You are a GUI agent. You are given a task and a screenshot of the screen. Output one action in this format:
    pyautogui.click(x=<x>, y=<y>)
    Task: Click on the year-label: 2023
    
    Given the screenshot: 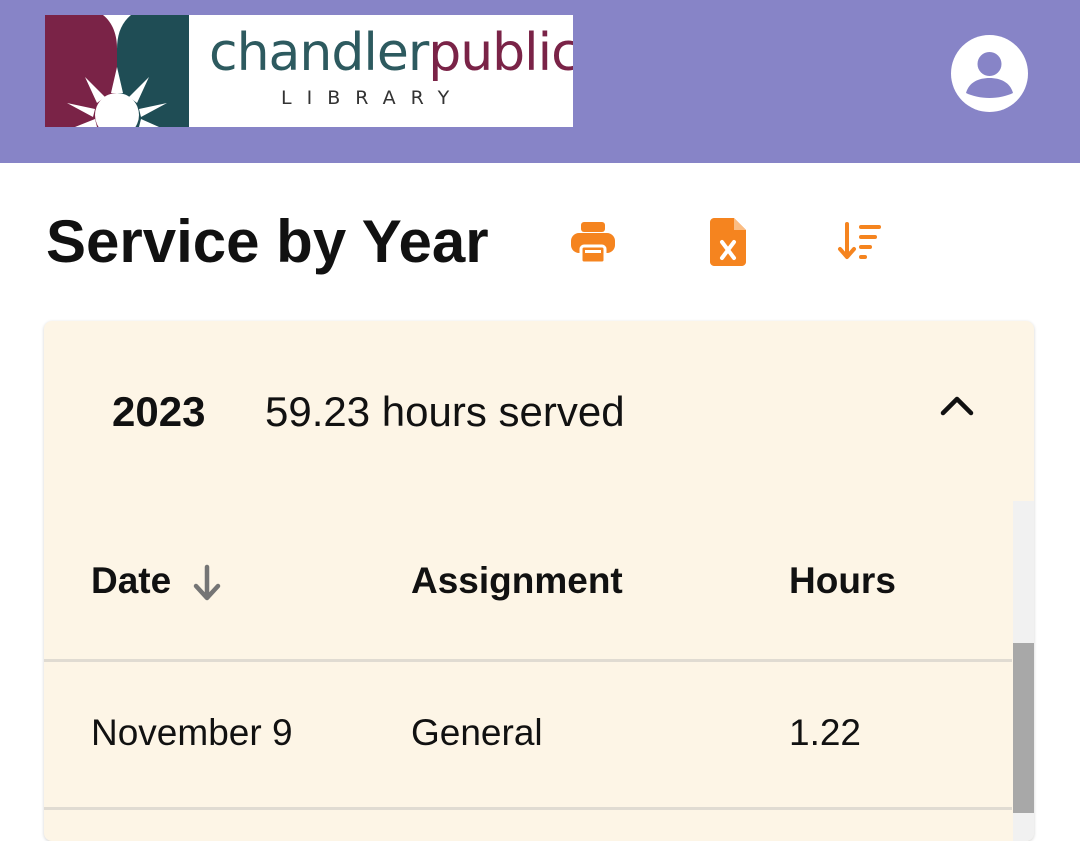 What is the action you would take?
    pyautogui.click(x=159, y=411)
    